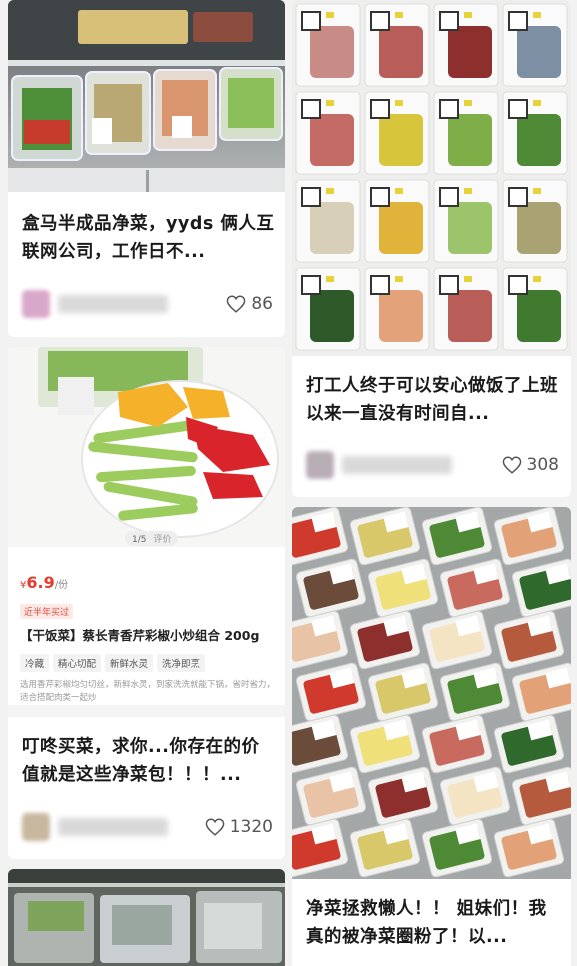 This screenshot has width=577, height=966. I want to click on card-meta: 86, so click(147, 304).